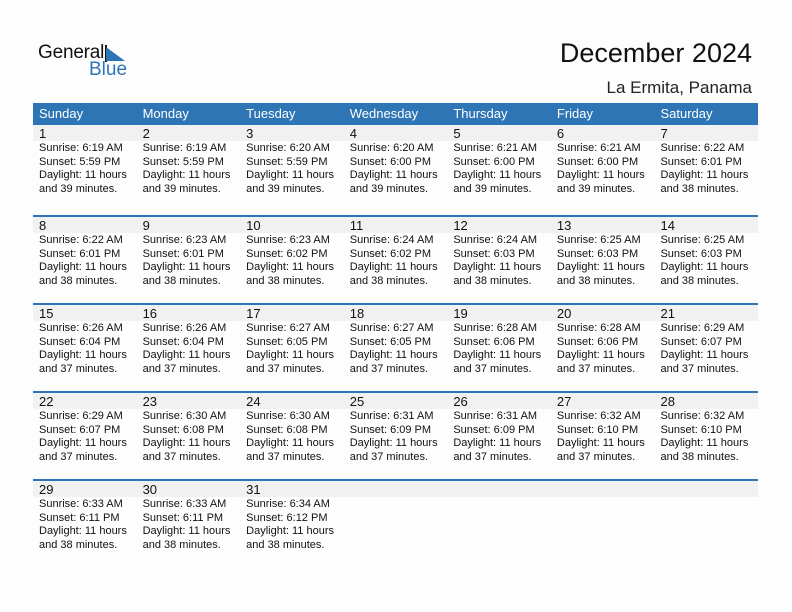 This screenshot has height=612, width=792. What do you see at coordinates (395, 225) in the screenshot?
I see `day-number-row: 8 9 10 11 12 13 14` at bounding box center [395, 225].